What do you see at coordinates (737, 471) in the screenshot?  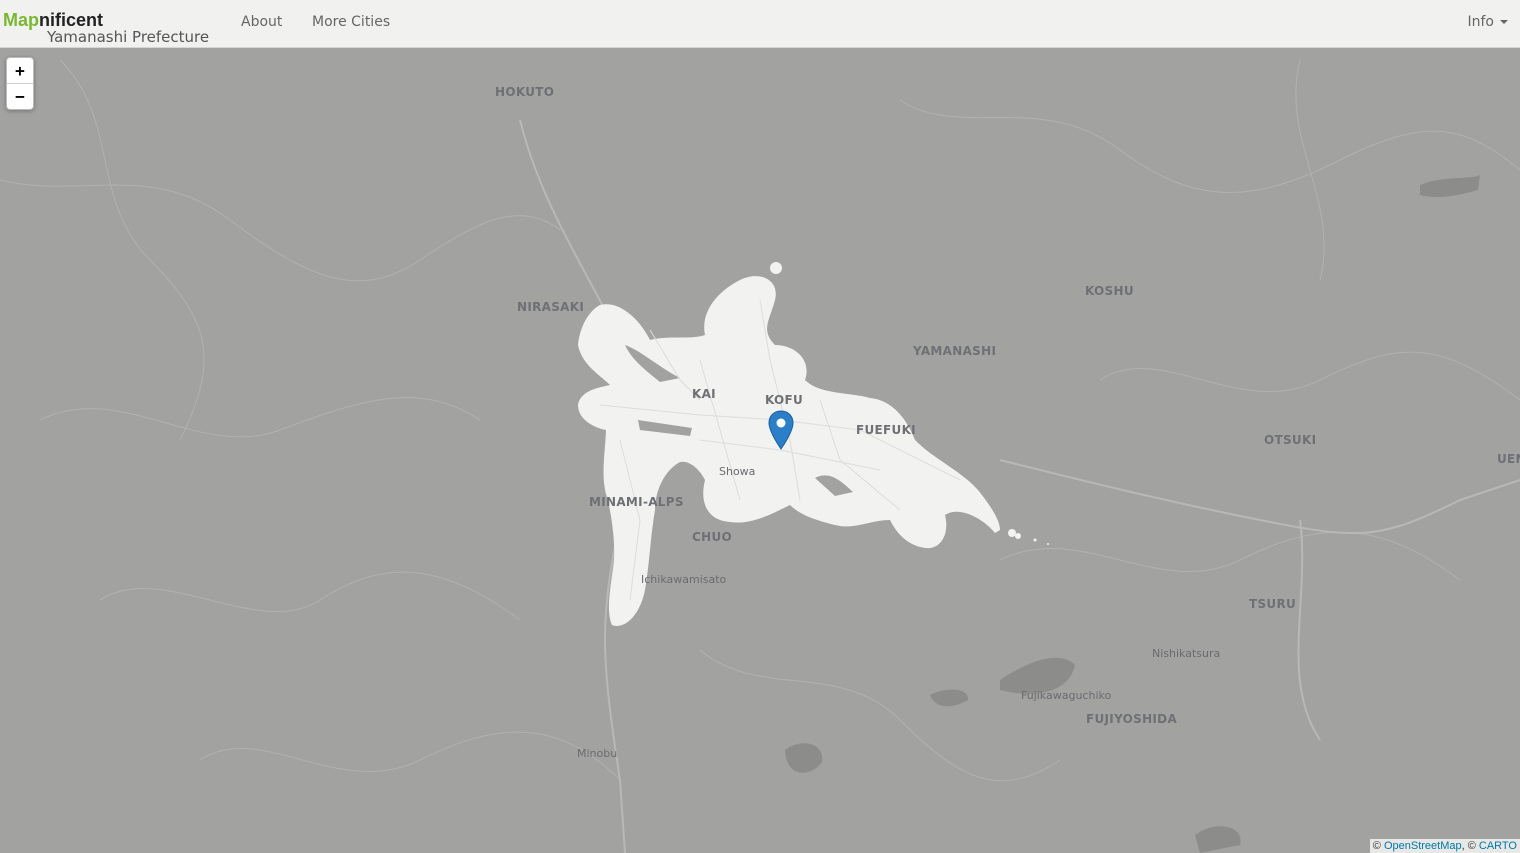 I see `town-label-showa: Showa` at bounding box center [737, 471].